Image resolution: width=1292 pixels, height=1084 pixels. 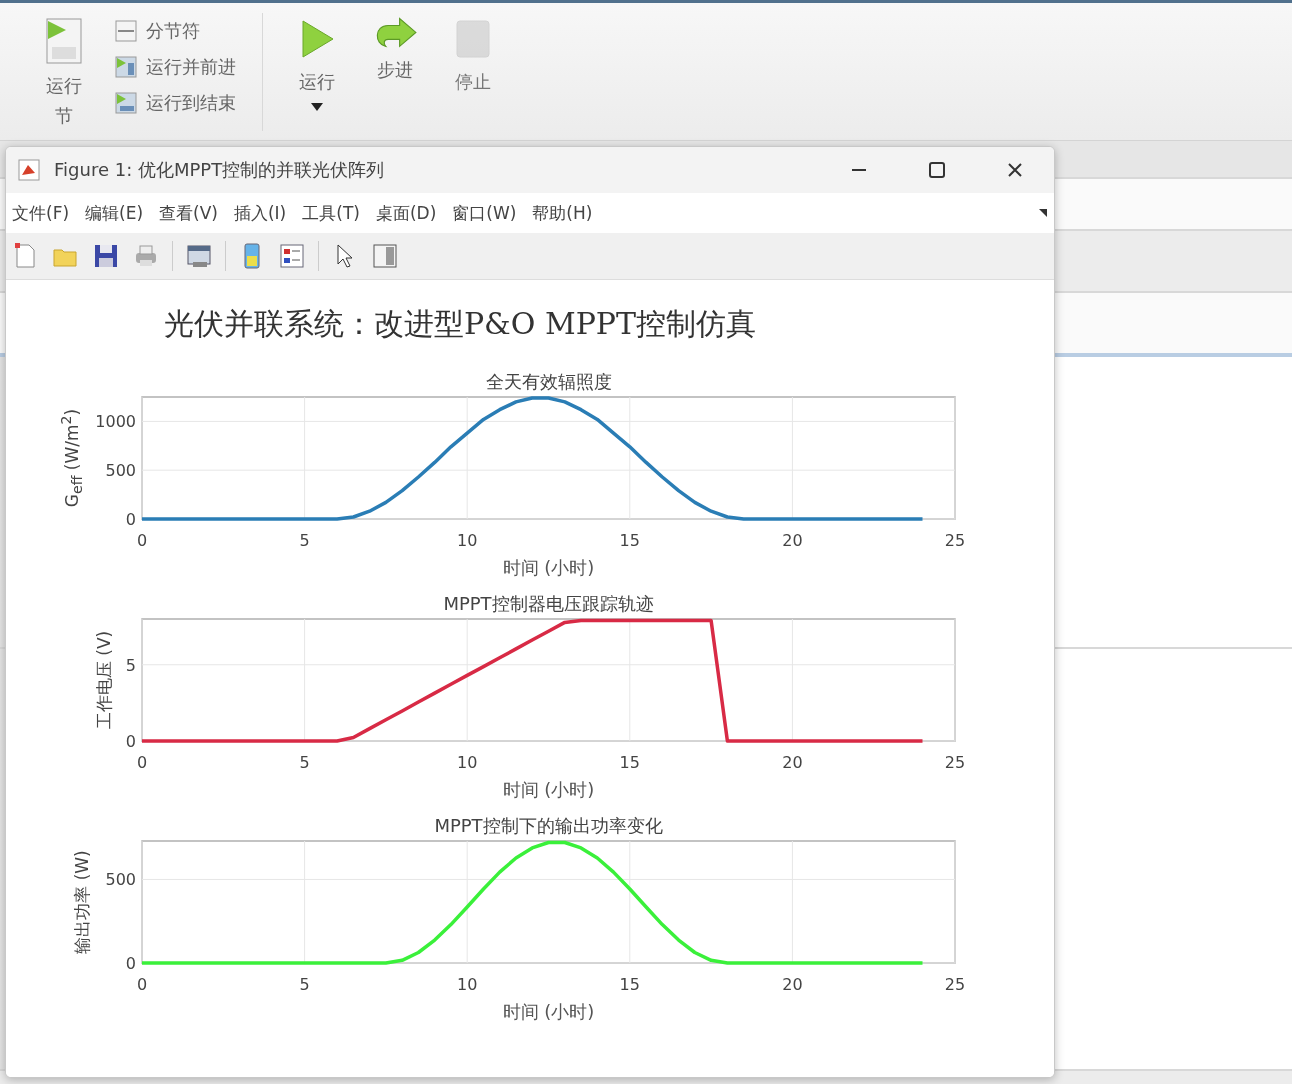 I want to click on y-axis-label: 工作电压 (V), so click(x=104, y=680).